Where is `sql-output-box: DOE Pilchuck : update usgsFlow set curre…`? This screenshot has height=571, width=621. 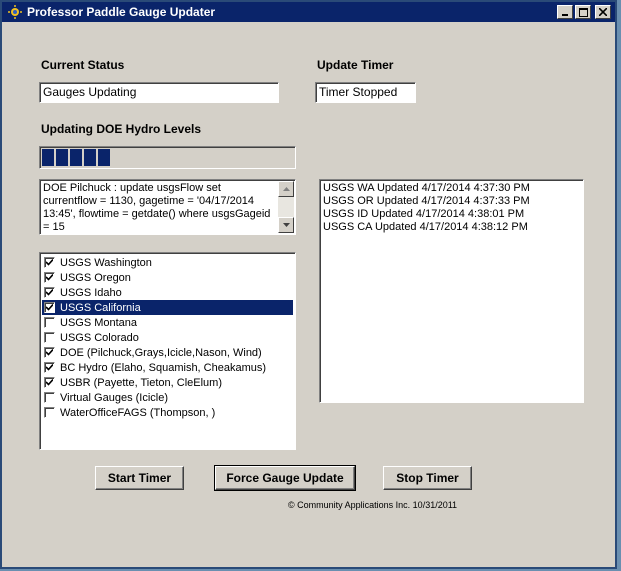
sql-output-box: DOE Pilchuck : update usgsFlow set curre… is located at coordinates (167, 207).